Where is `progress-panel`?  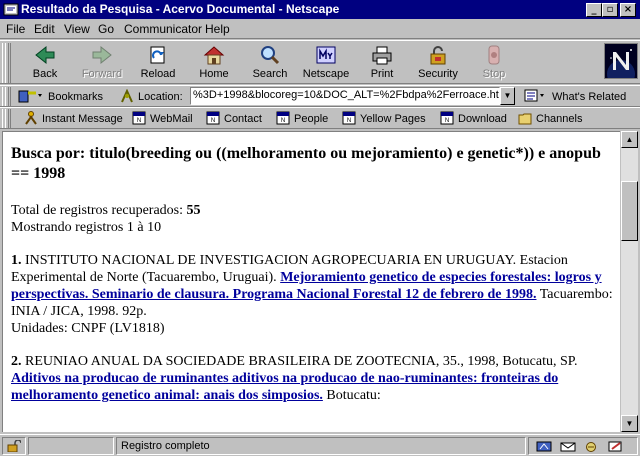
progress-panel is located at coordinates (71, 446).